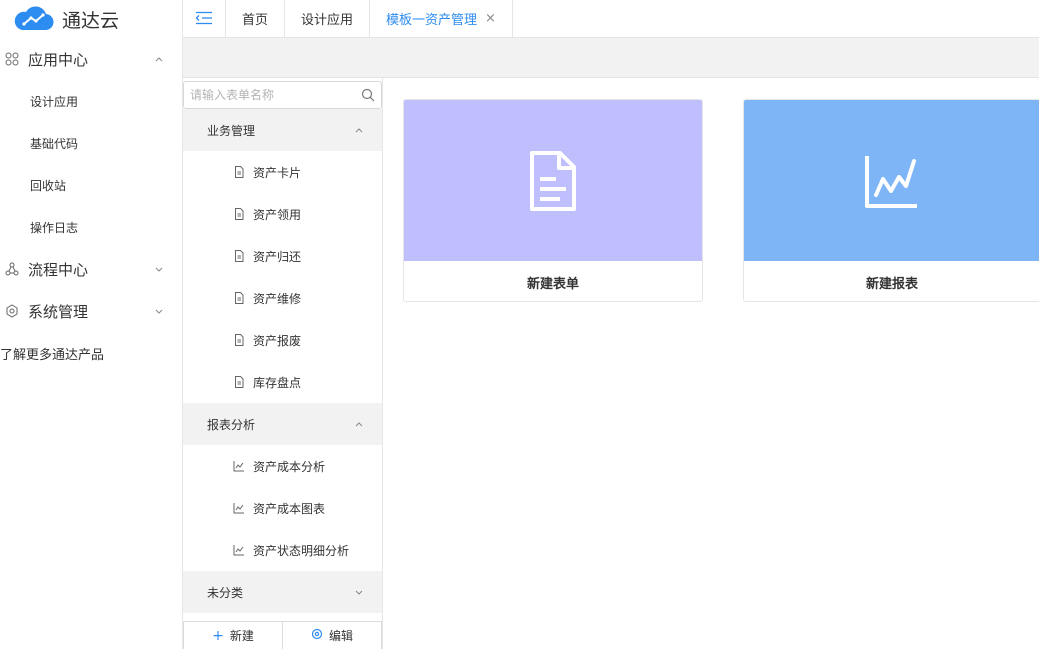 The height and width of the screenshot is (649, 1039). I want to click on report-item: 资产成本图表, so click(282, 508).